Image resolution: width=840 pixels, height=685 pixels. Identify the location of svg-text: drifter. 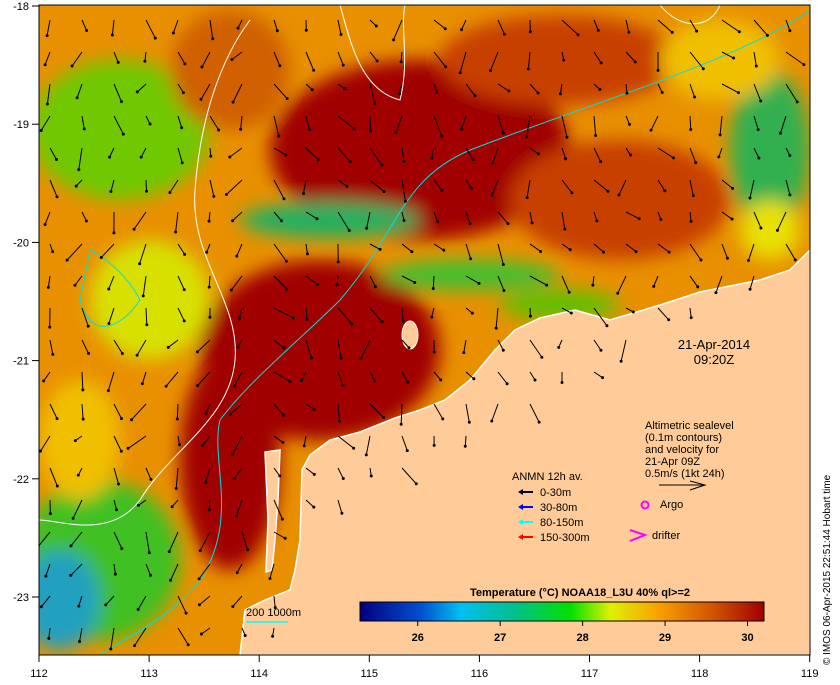
(666, 536).